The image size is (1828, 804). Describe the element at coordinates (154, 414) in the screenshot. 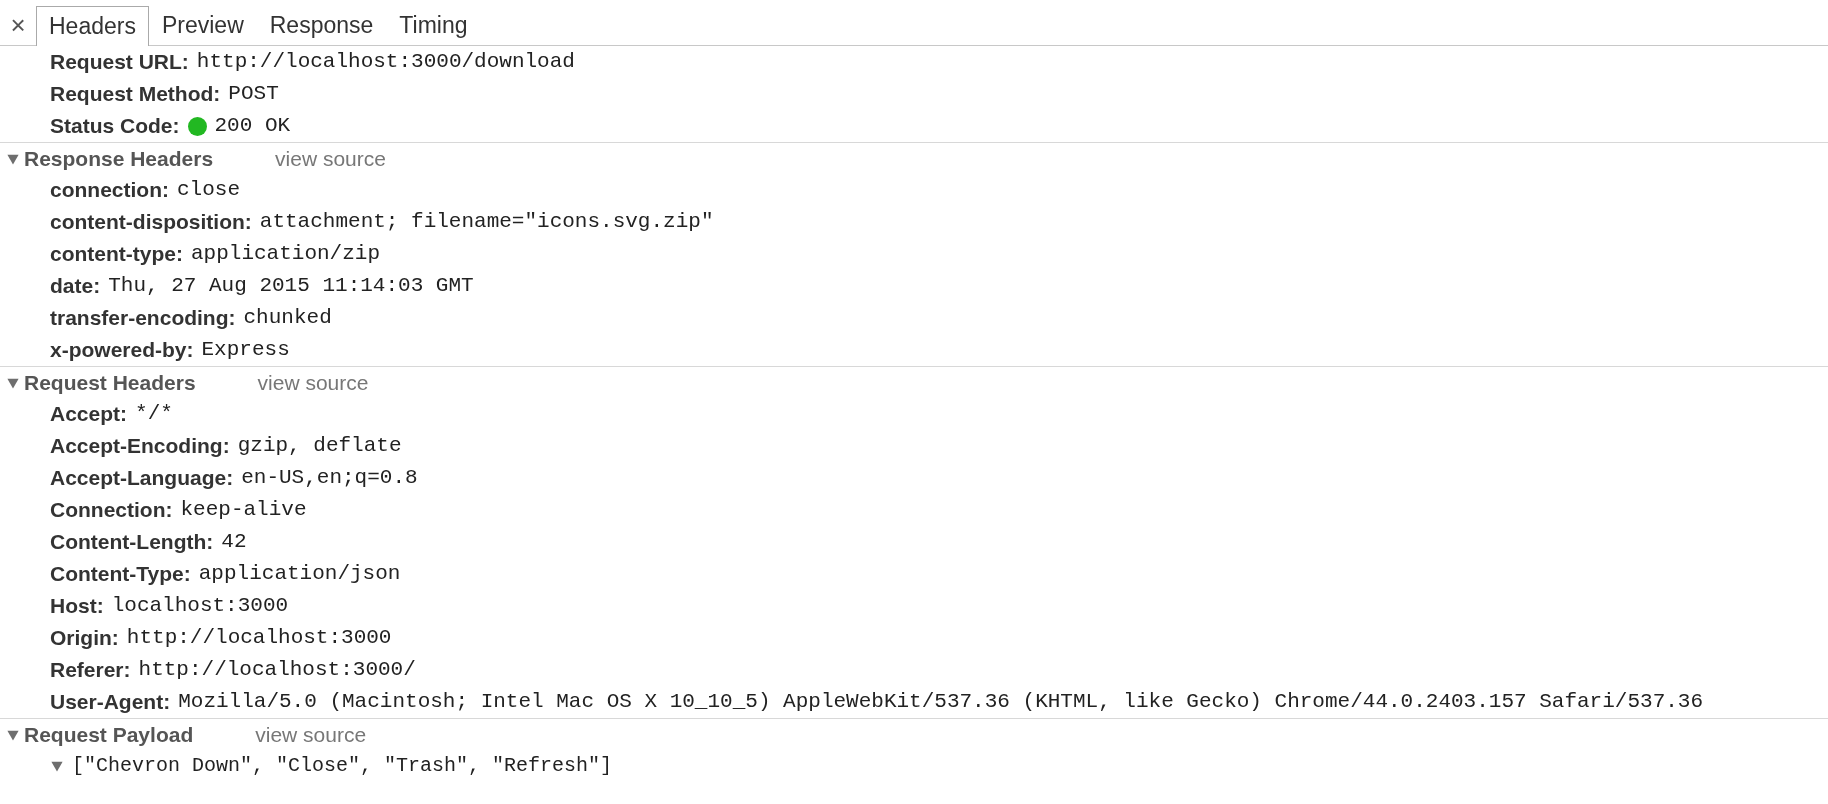

I see `header-value: */*` at that location.